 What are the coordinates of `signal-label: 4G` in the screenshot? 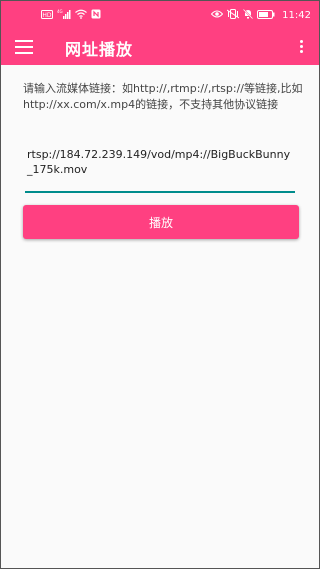 It's located at (60, 11).